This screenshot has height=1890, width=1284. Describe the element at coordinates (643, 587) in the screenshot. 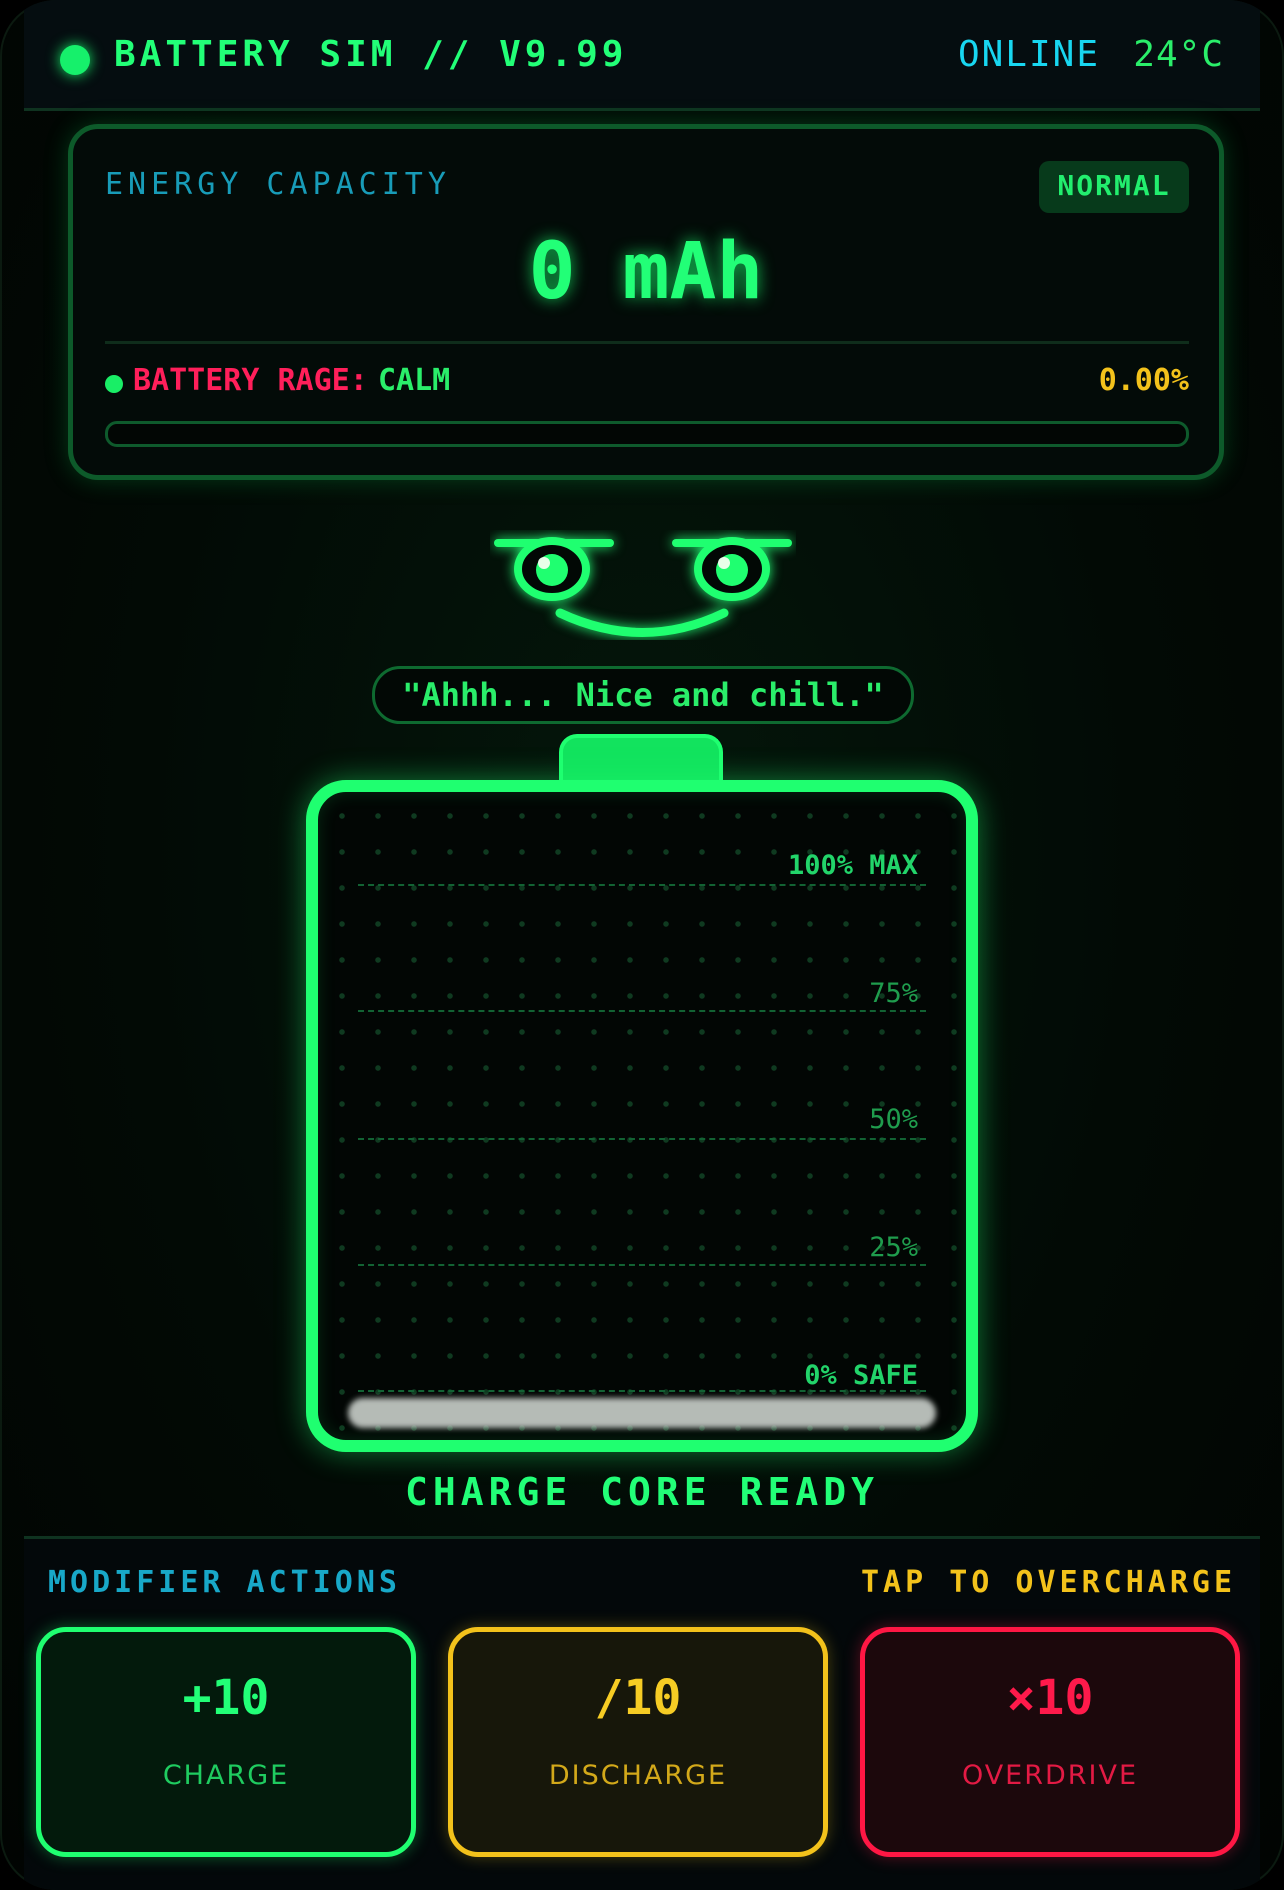

I see `battery-mascot-face` at that location.